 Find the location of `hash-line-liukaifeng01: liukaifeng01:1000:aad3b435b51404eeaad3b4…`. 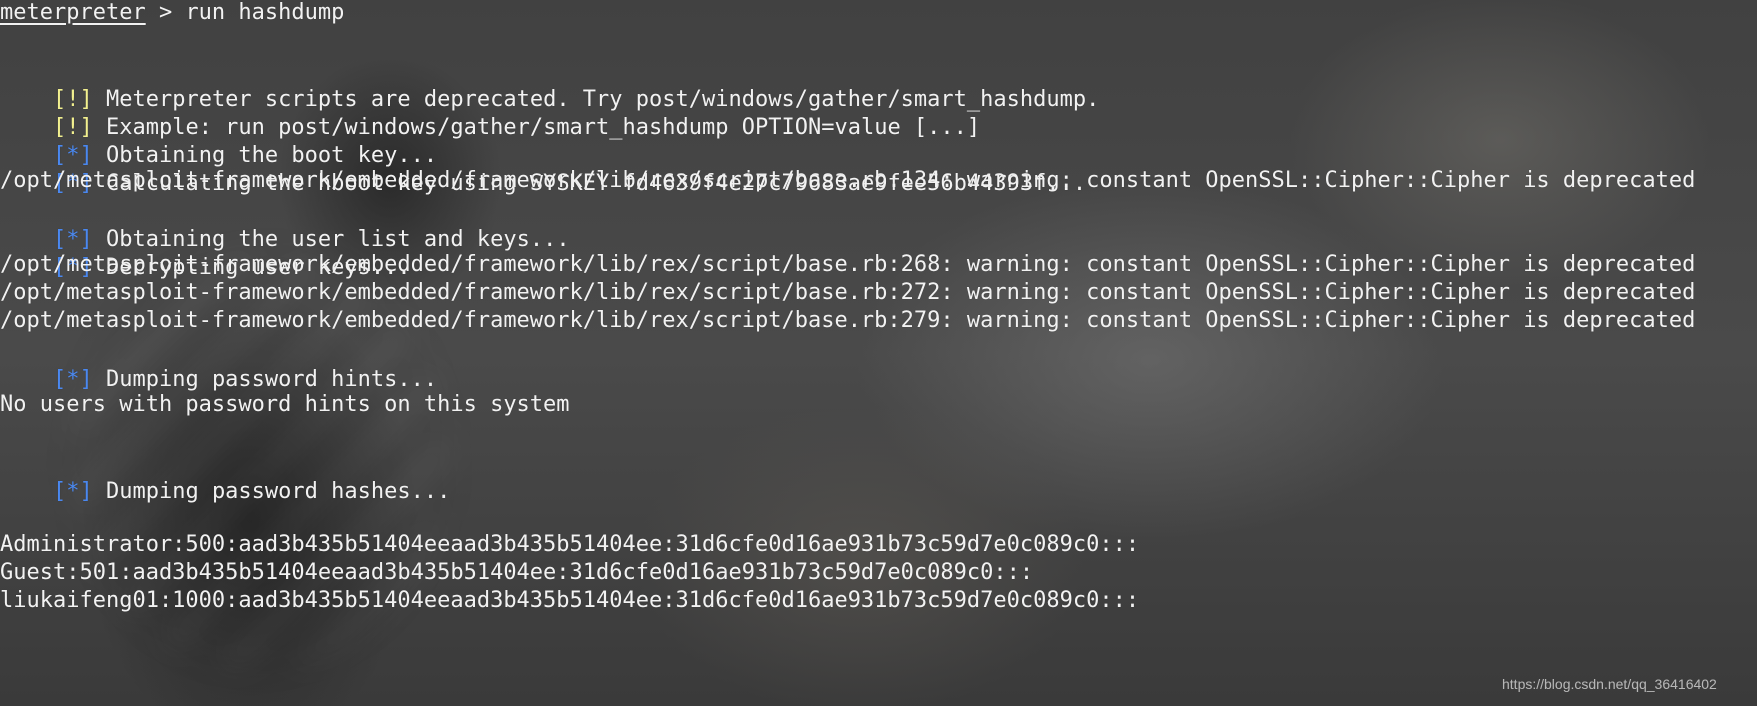

hash-line-liukaifeng01: liukaifeng01:1000:aad3b435b51404eeaad3b4… is located at coordinates (570, 600).